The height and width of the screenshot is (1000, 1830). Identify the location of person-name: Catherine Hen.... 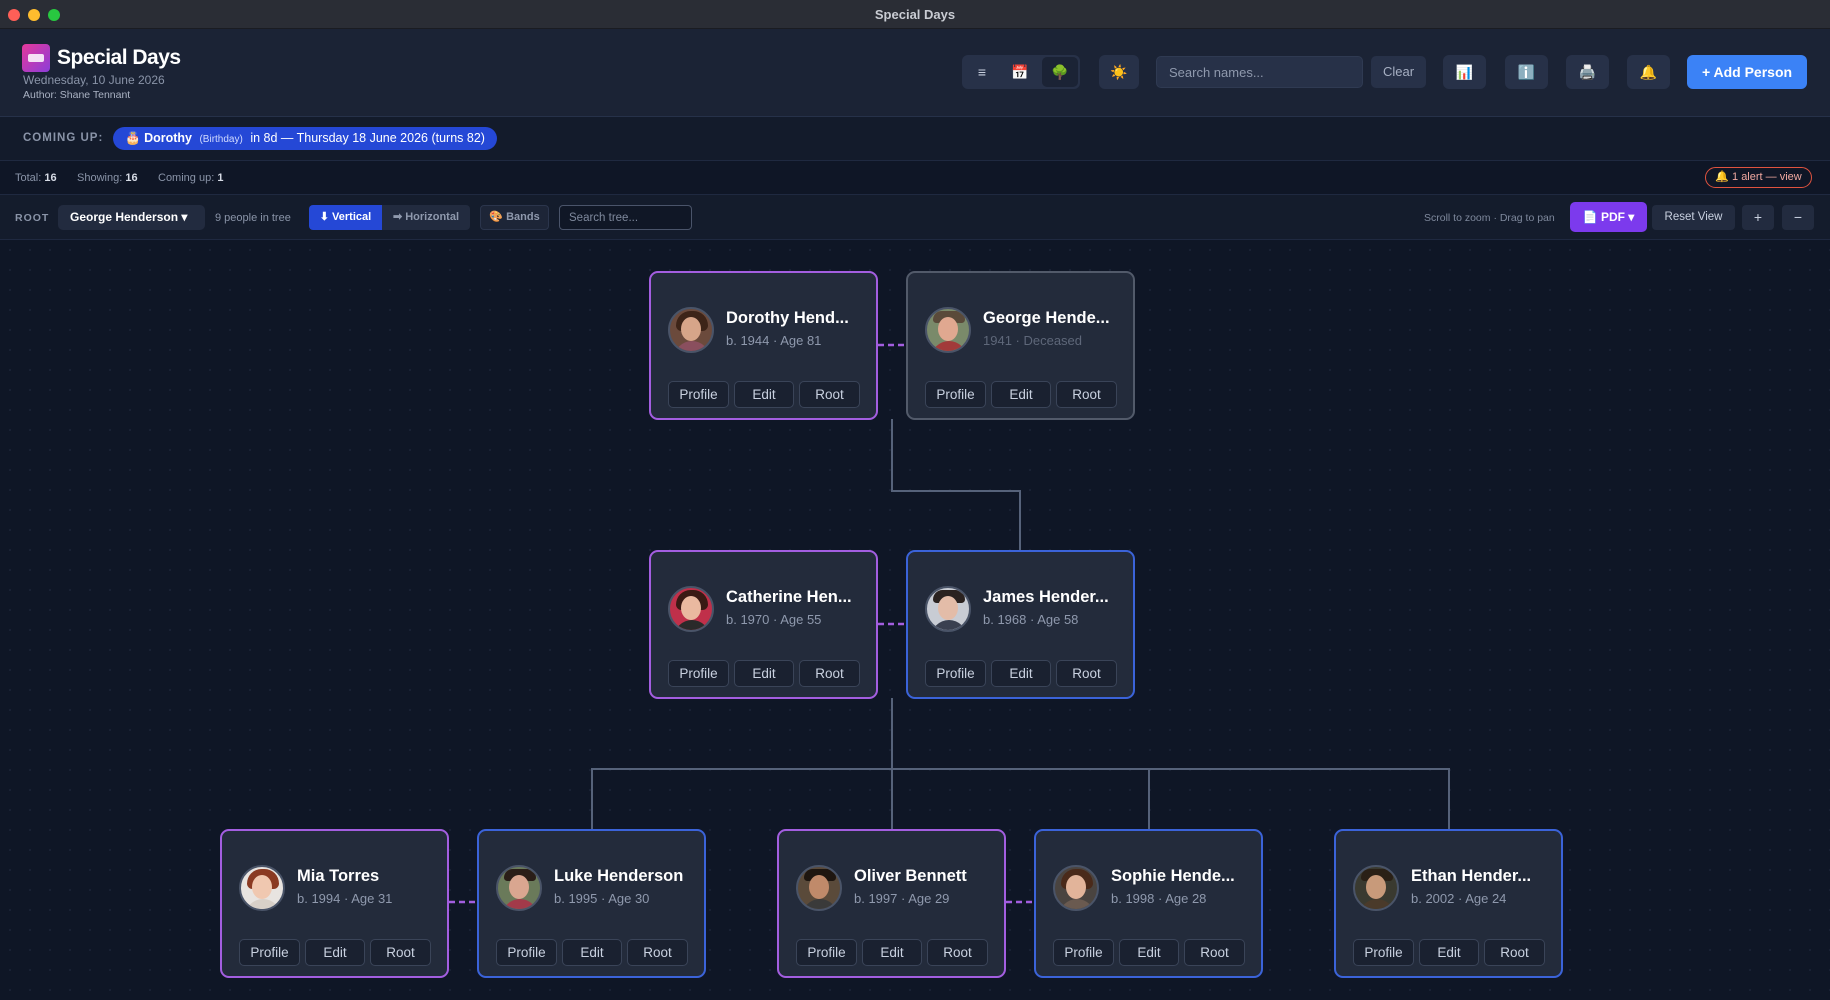
(789, 597).